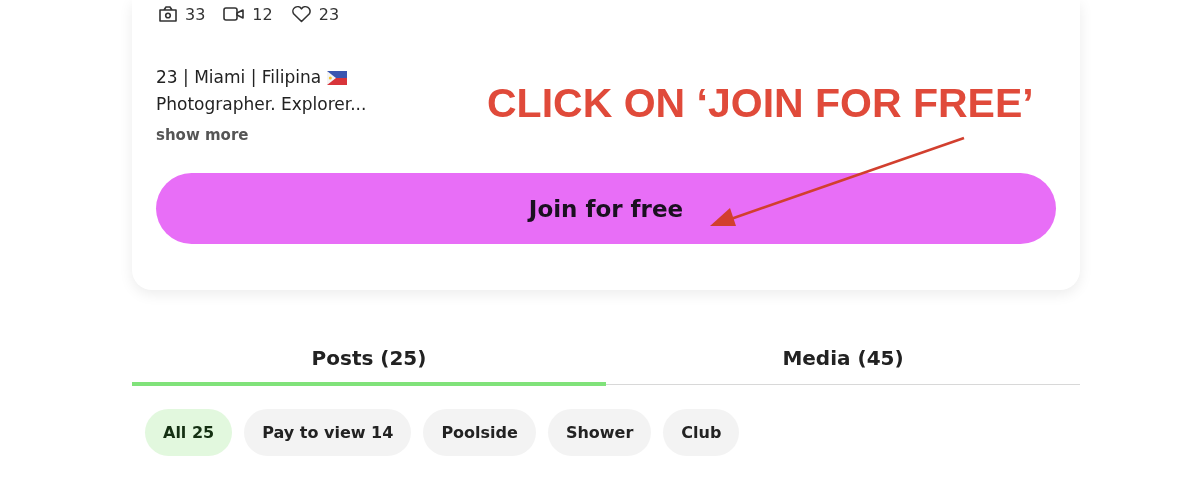 This screenshot has width=1200, height=478. I want to click on annotation-text: CLICK ON ‘JOIN FOR FREE’, so click(760, 103).